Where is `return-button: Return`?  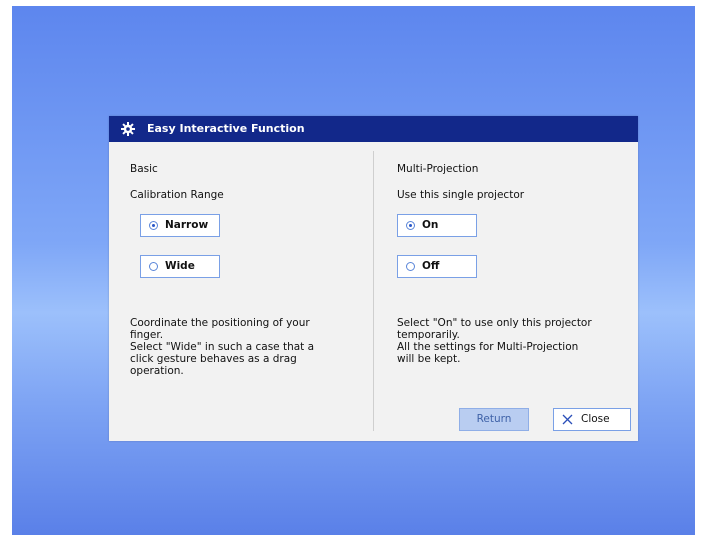 return-button: Return is located at coordinates (494, 419).